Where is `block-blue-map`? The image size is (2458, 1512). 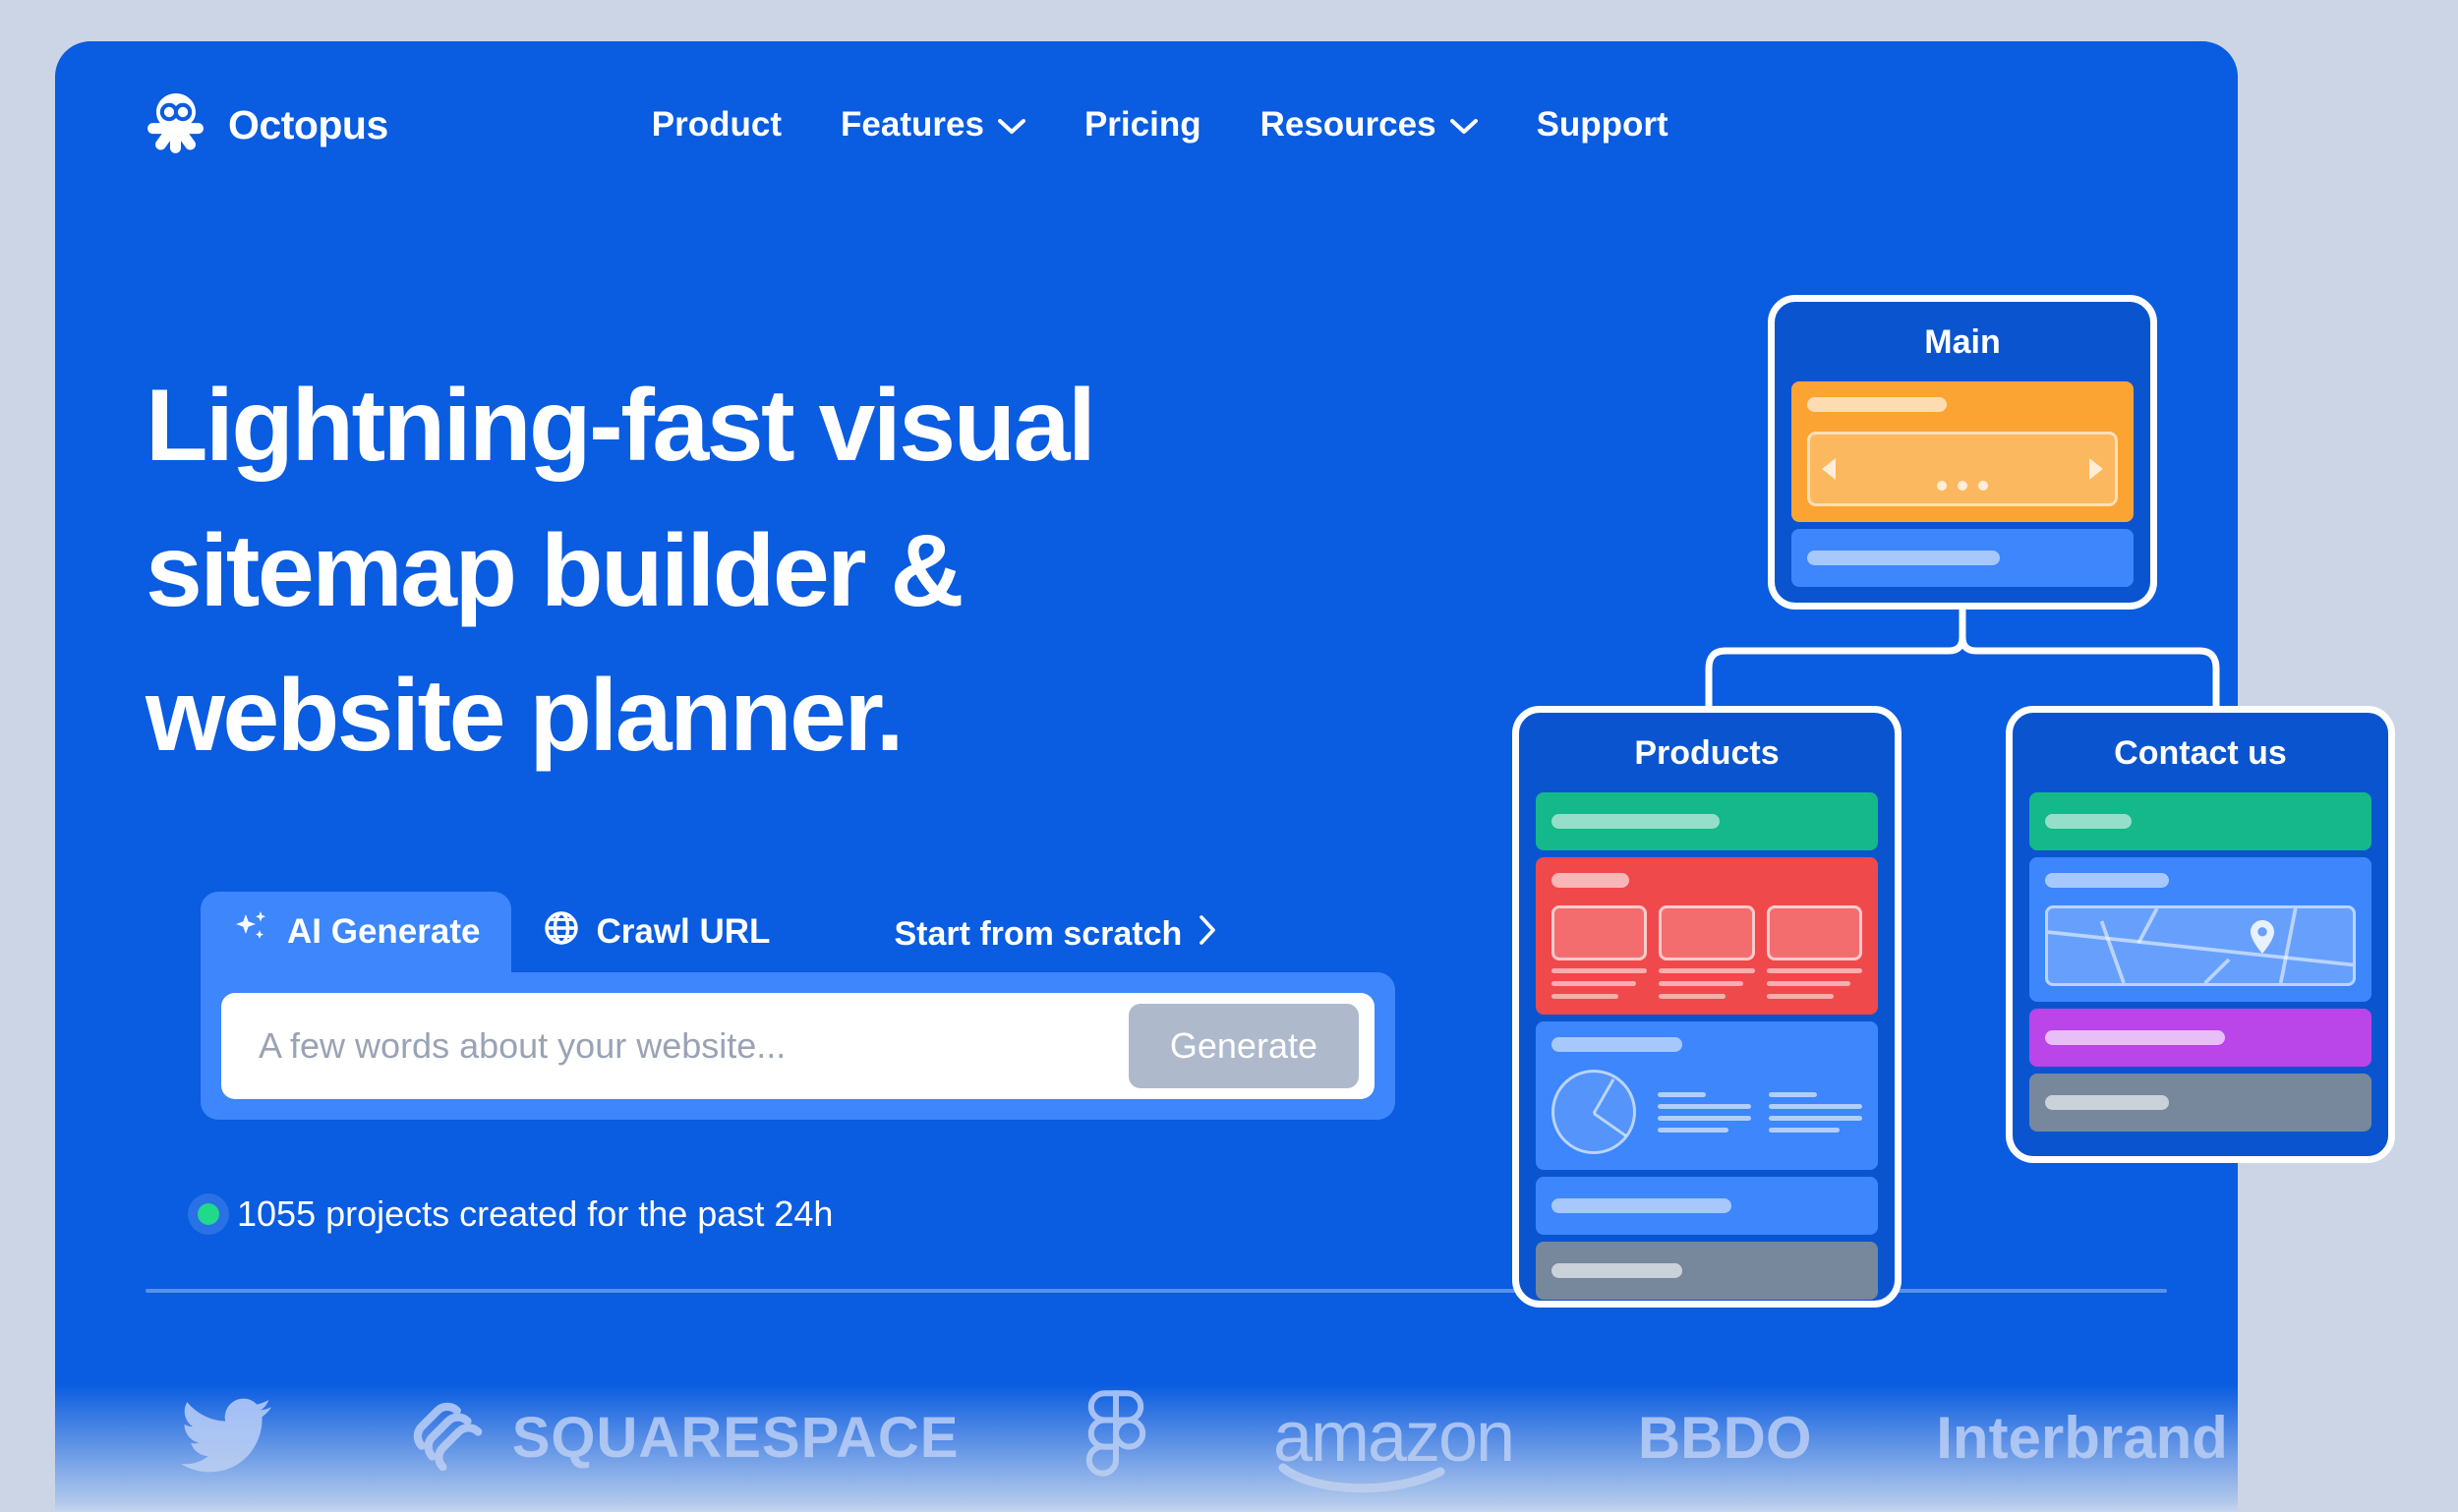
block-blue-map is located at coordinates (2200, 929).